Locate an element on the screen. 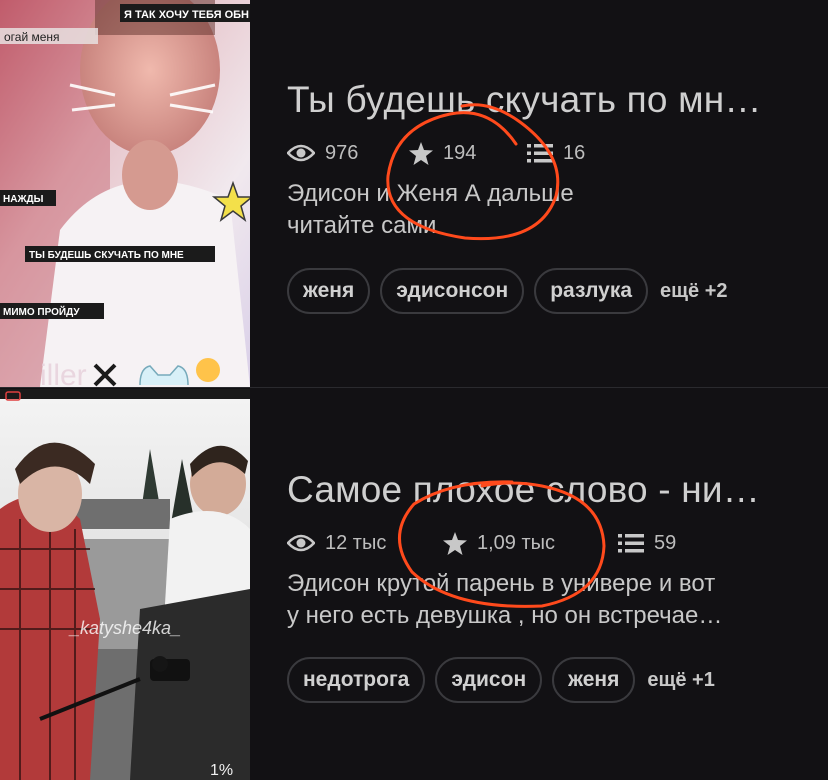 This screenshot has height=780, width=828. stars-stat: 194 is located at coordinates (468, 153).